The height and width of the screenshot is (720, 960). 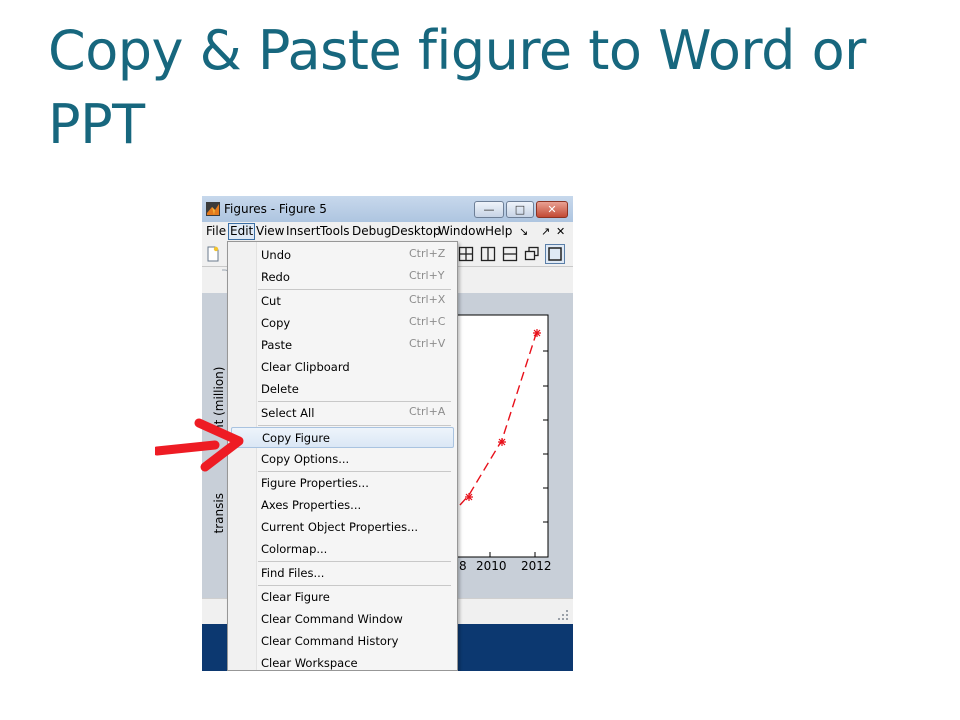 What do you see at coordinates (416, 231) in the screenshot?
I see `menu-desktop: Desktop` at bounding box center [416, 231].